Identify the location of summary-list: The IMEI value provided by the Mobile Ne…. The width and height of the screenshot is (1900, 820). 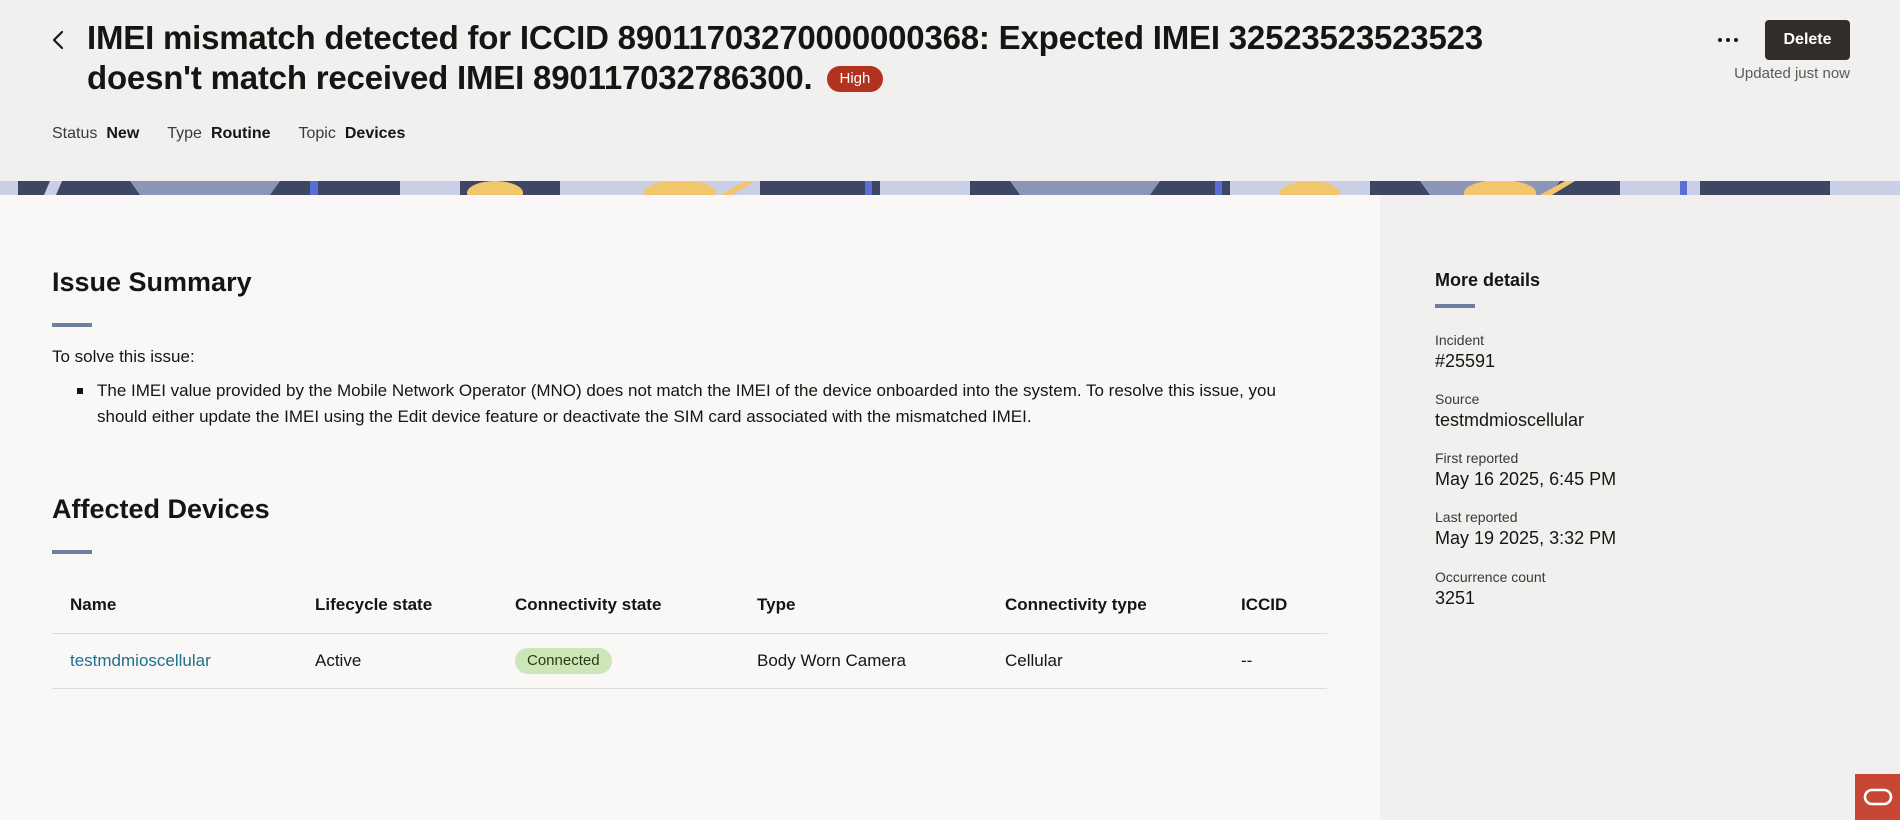
(675, 404).